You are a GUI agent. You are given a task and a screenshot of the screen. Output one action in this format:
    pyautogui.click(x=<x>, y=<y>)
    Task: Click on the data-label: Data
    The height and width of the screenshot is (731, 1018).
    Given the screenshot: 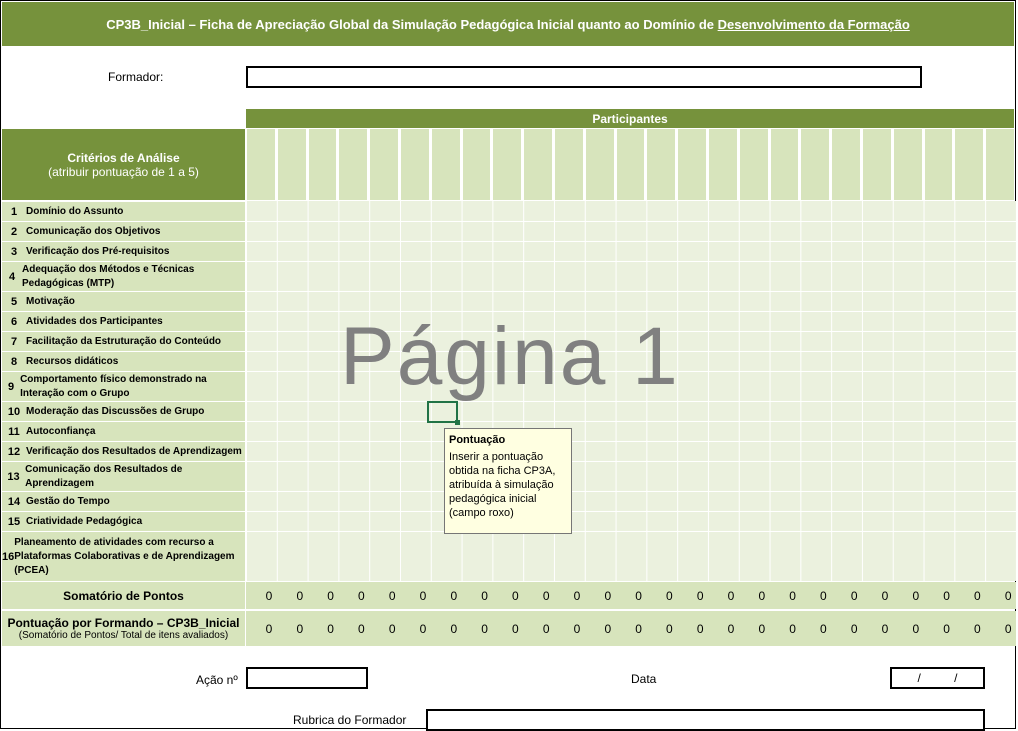 What is the action you would take?
    pyautogui.click(x=644, y=679)
    